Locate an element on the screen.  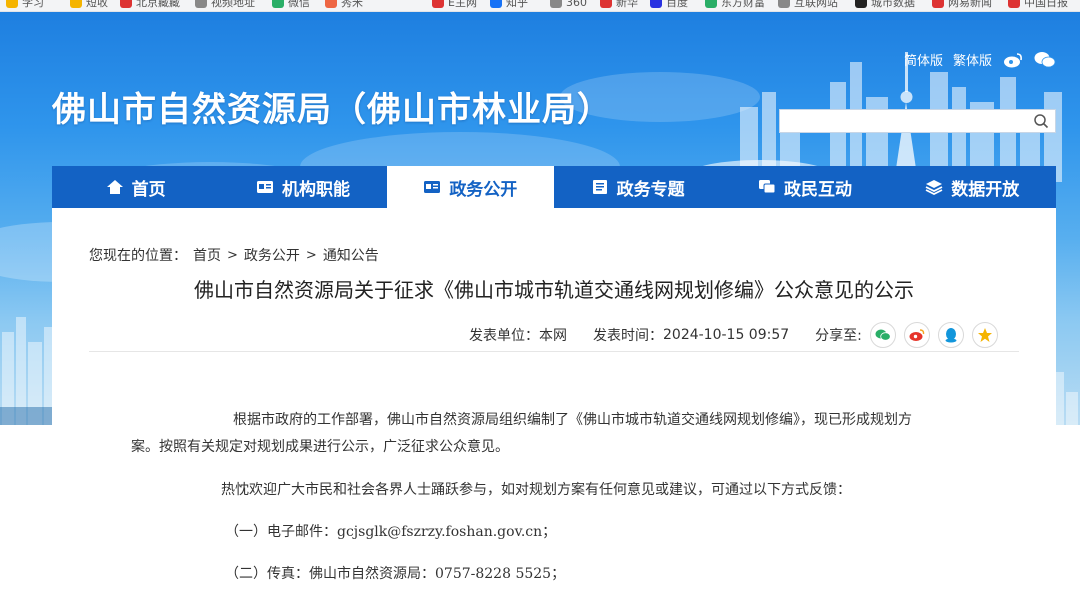
share-label: 分享至: is located at coordinates (838, 336).